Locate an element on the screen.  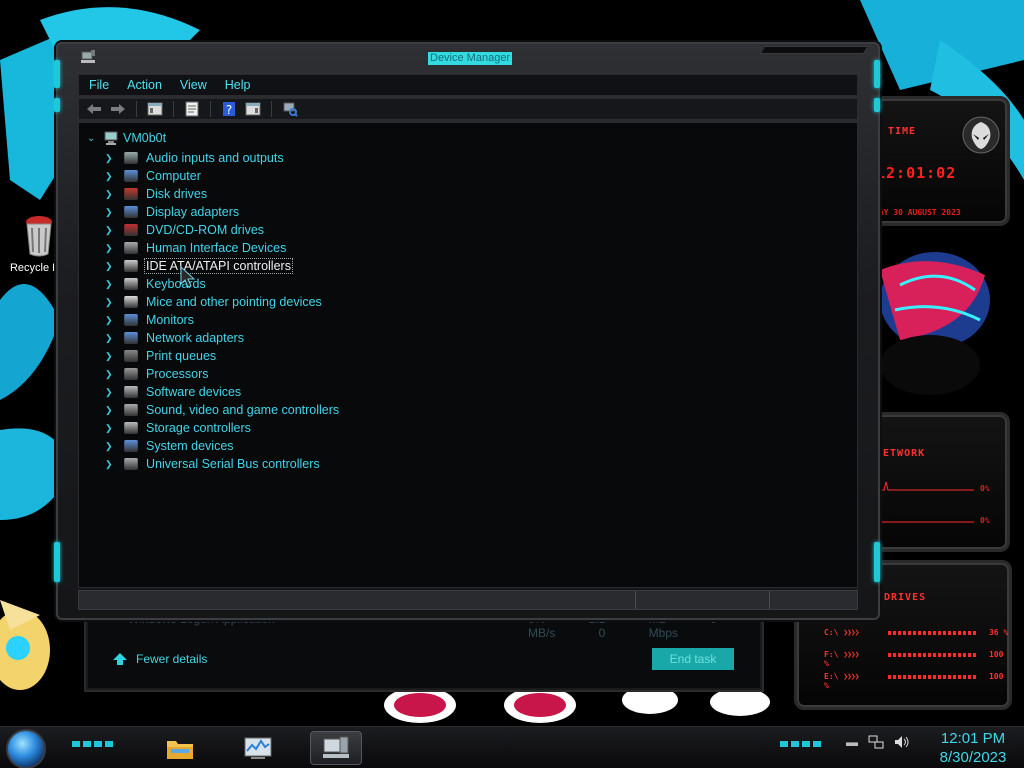
network-gadget: NETWORK 0% 0% is located at coordinates (936, 482).